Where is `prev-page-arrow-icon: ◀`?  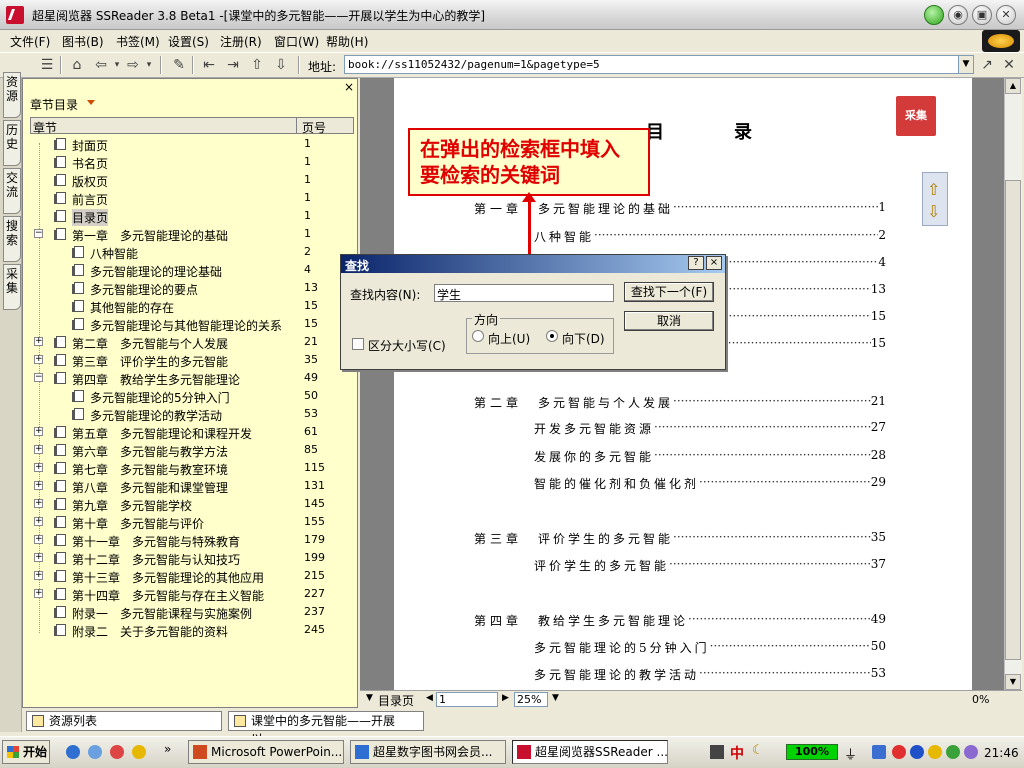 prev-page-arrow-icon: ◀ is located at coordinates (429, 698).